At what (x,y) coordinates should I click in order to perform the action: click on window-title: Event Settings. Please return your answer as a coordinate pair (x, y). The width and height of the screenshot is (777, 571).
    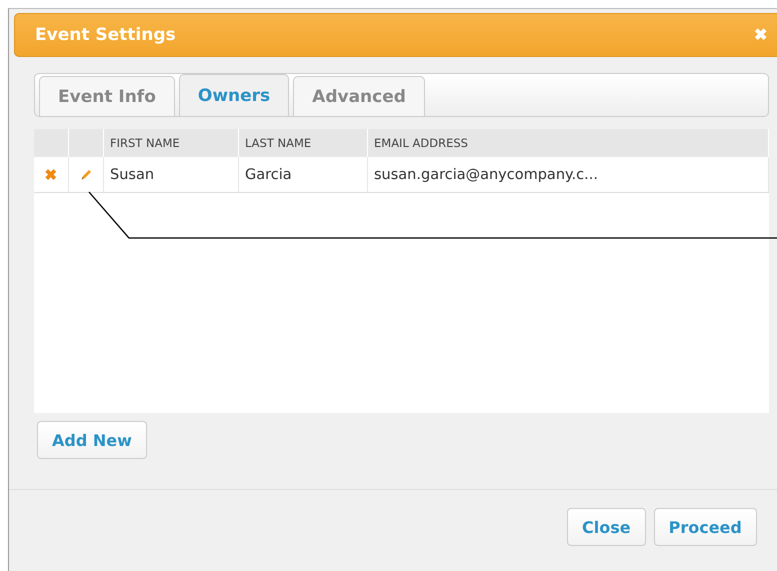
    Looking at the image, I should click on (106, 35).